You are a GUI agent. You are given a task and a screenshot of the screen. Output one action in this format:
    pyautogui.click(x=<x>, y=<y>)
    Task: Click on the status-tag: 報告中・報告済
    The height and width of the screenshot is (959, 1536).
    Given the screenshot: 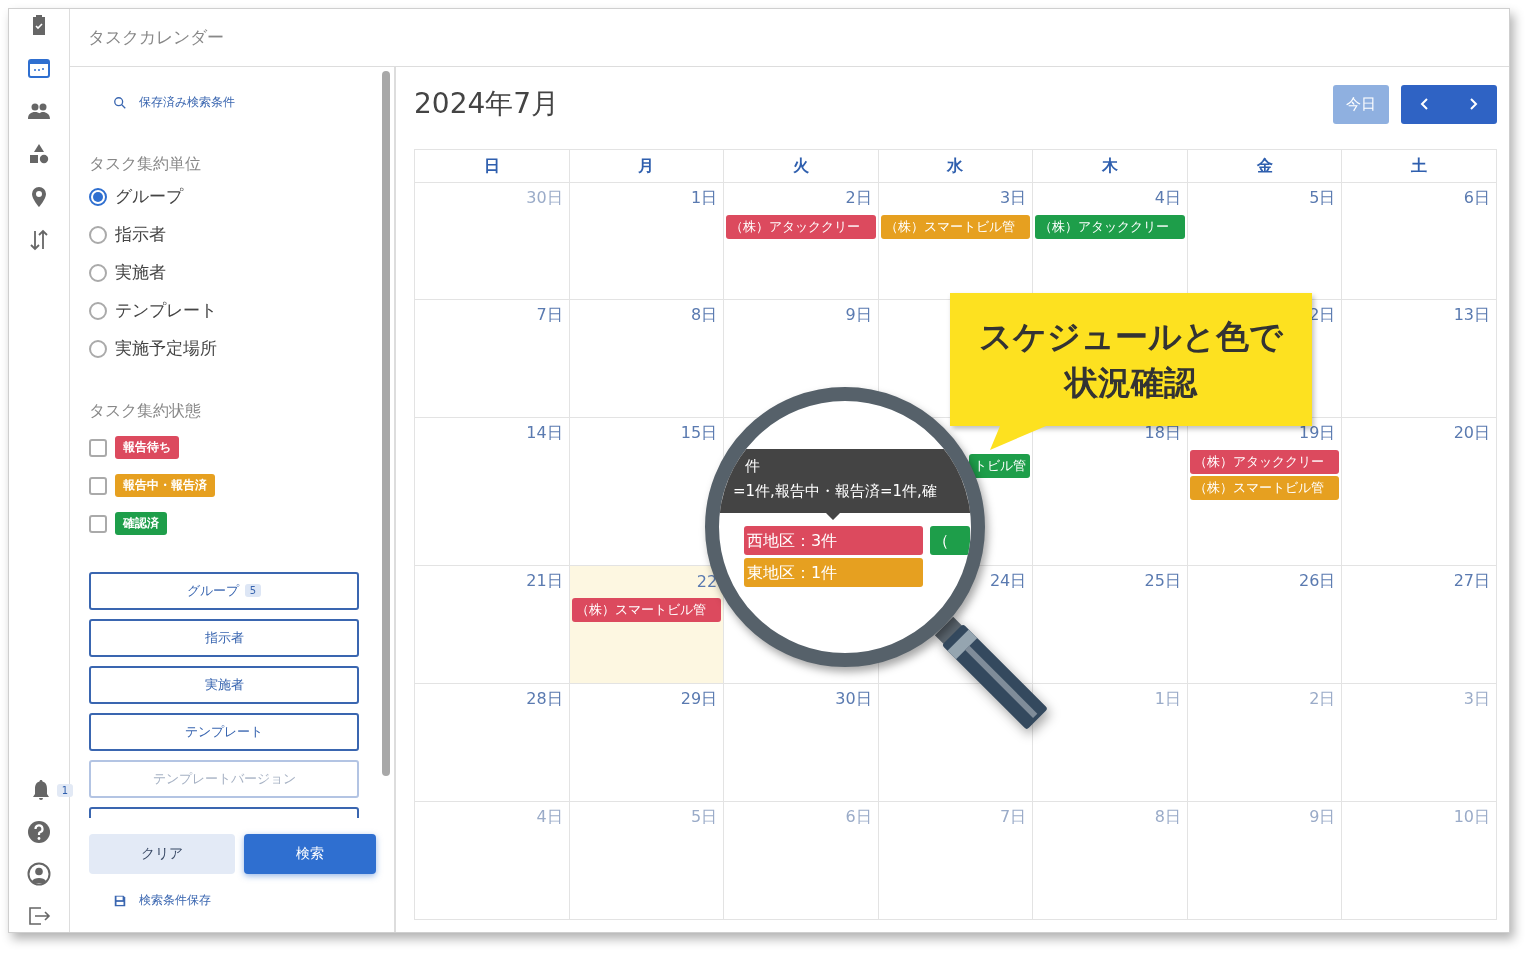 What is the action you would take?
    pyautogui.click(x=165, y=485)
    